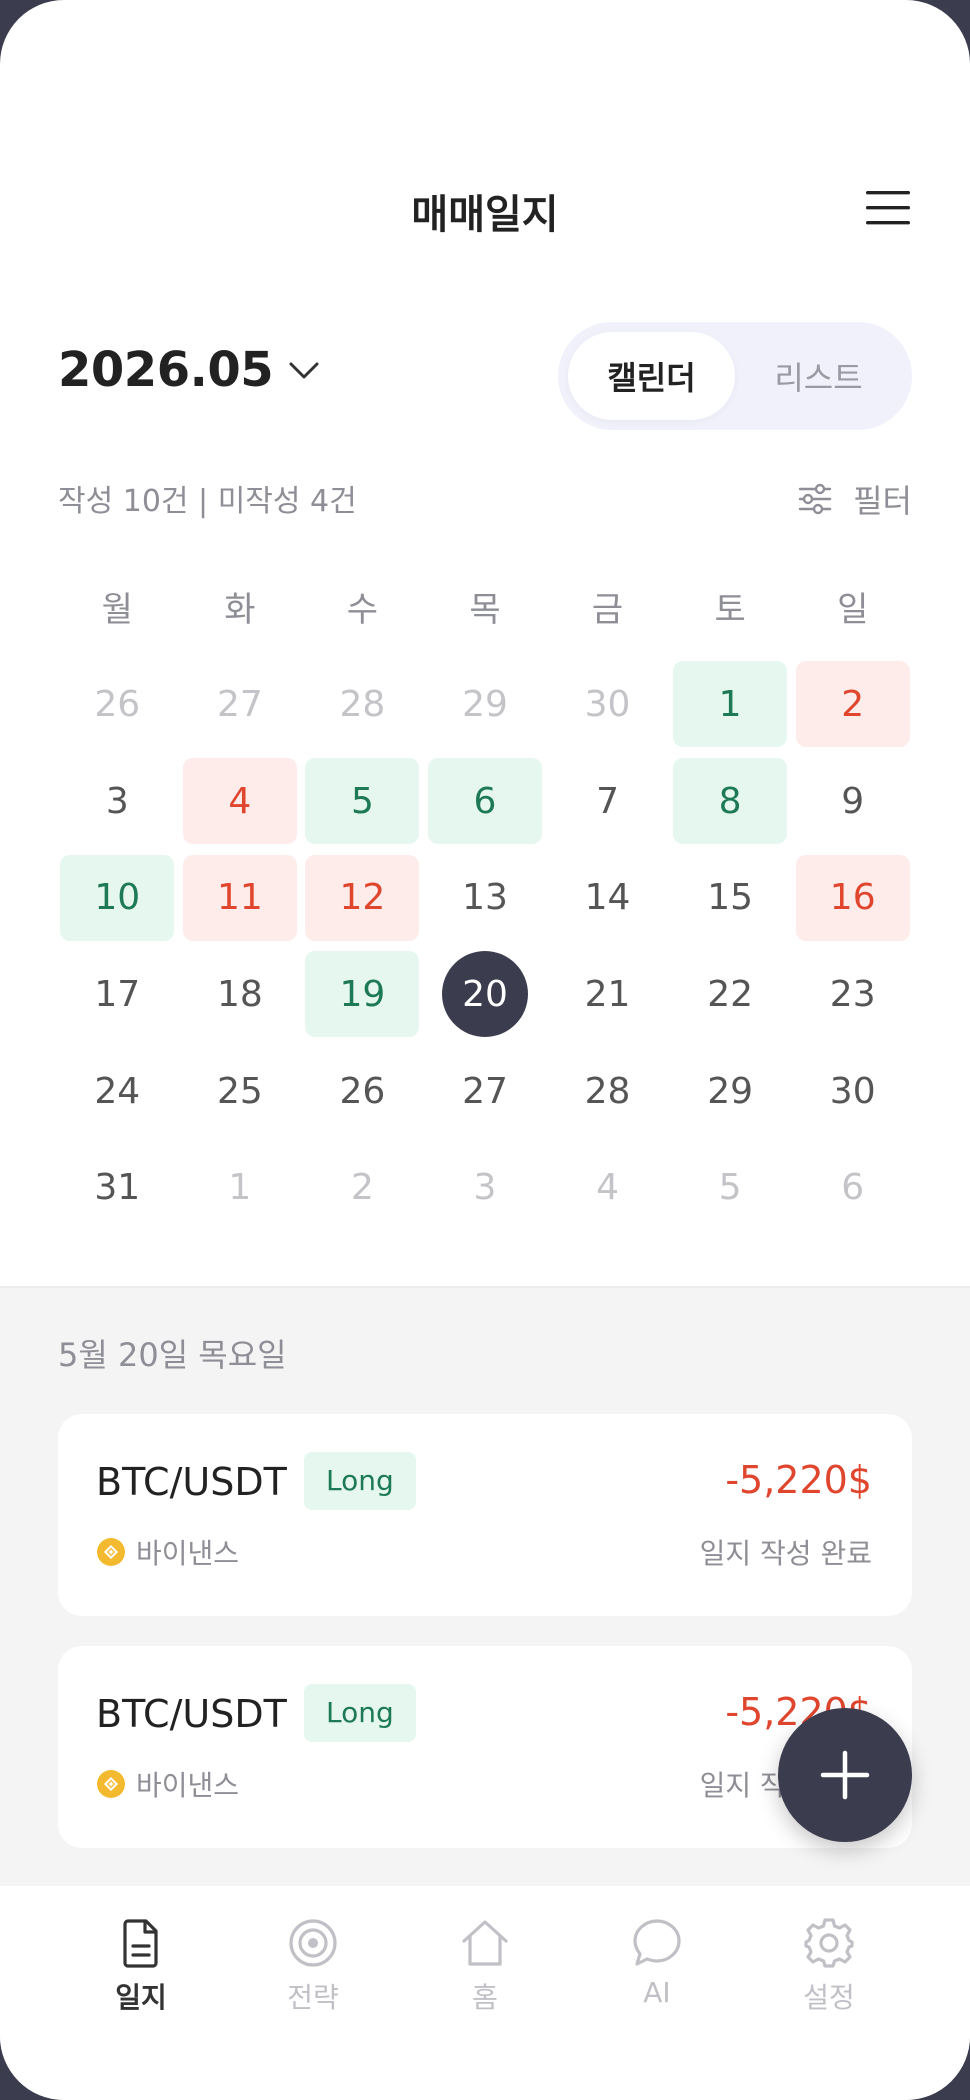 Image resolution: width=970 pixels, height=2100 pixels. I want to click on calendar-day: 19, so click(362, 994).